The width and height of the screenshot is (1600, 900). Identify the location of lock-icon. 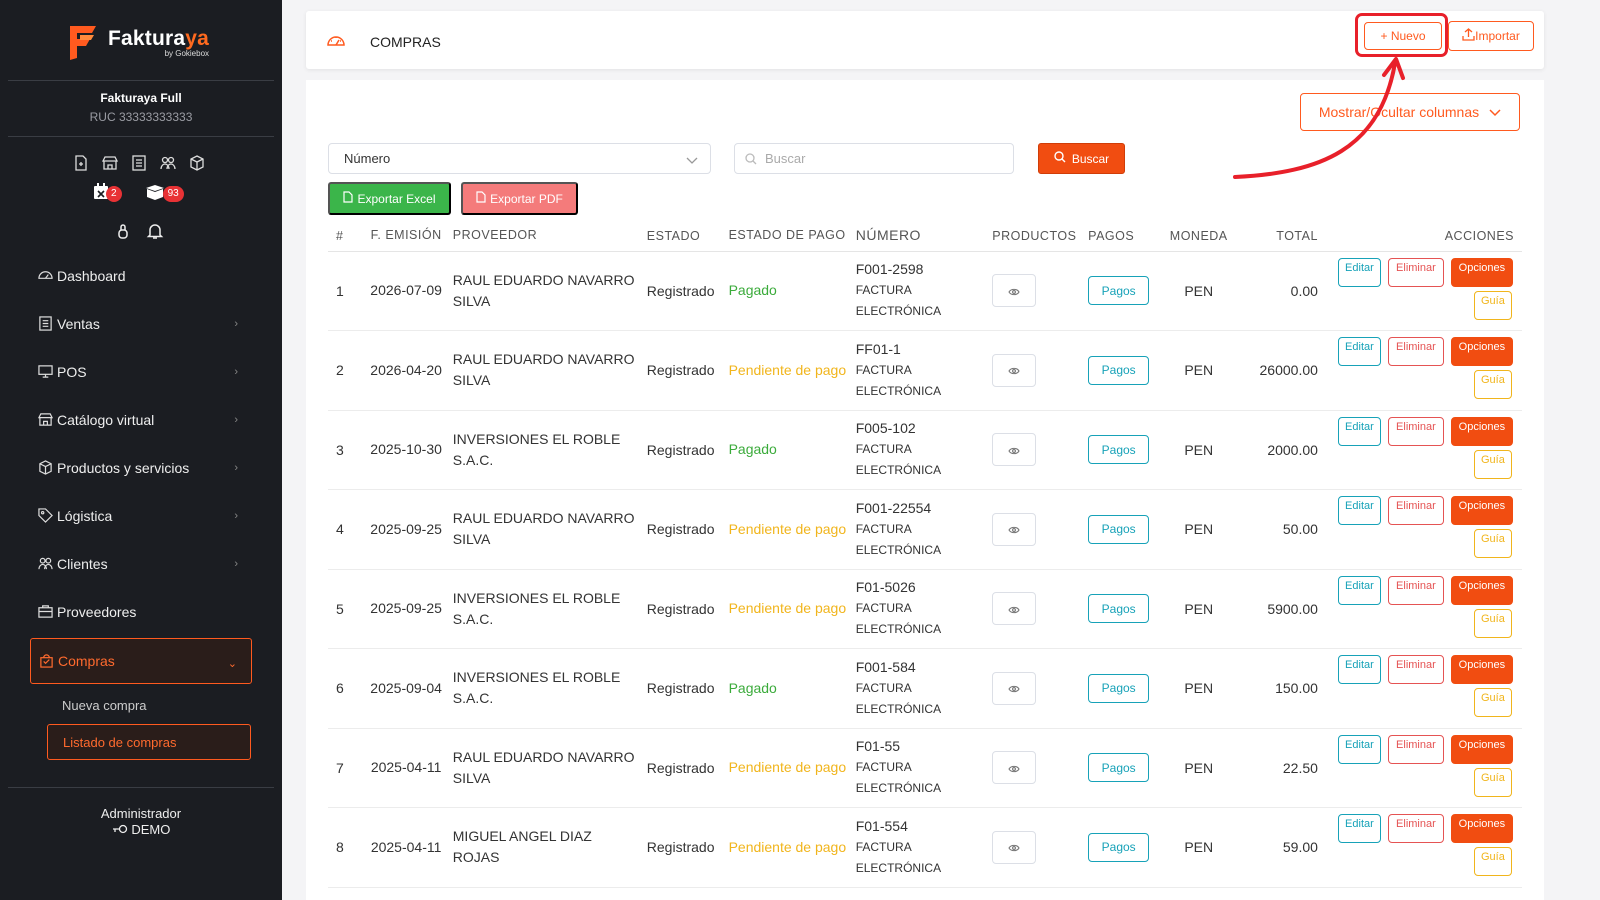
(123, 233).